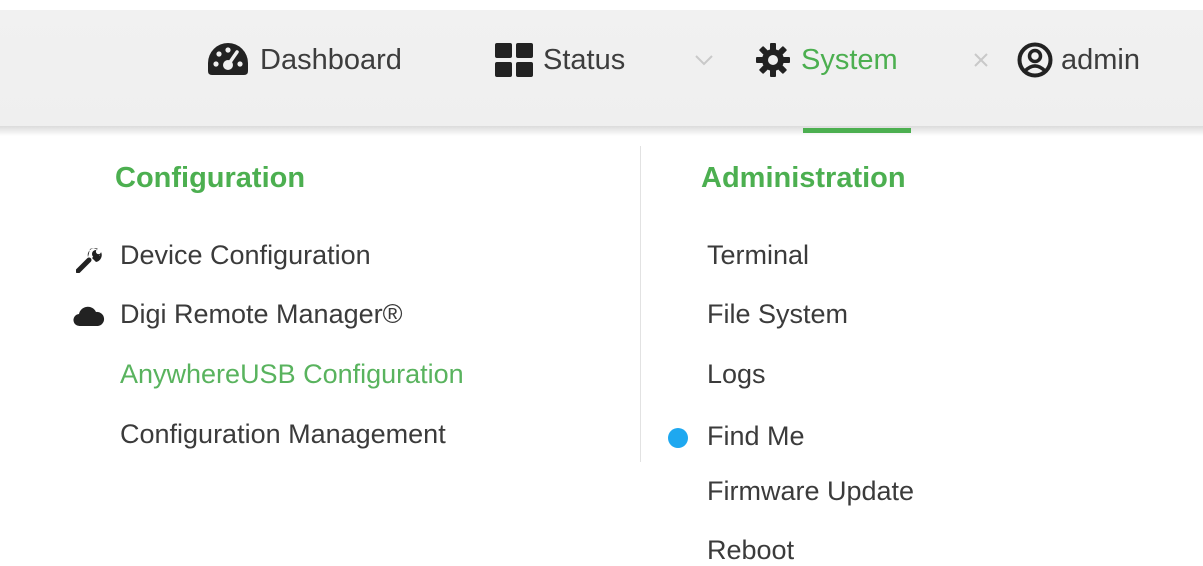 This screenshot has height=566, width=1203. What do you see at coordinates (750, 550) in the screenshot?
I see `menu-item-reboot: Reboot` at bounding box center [750, 550].